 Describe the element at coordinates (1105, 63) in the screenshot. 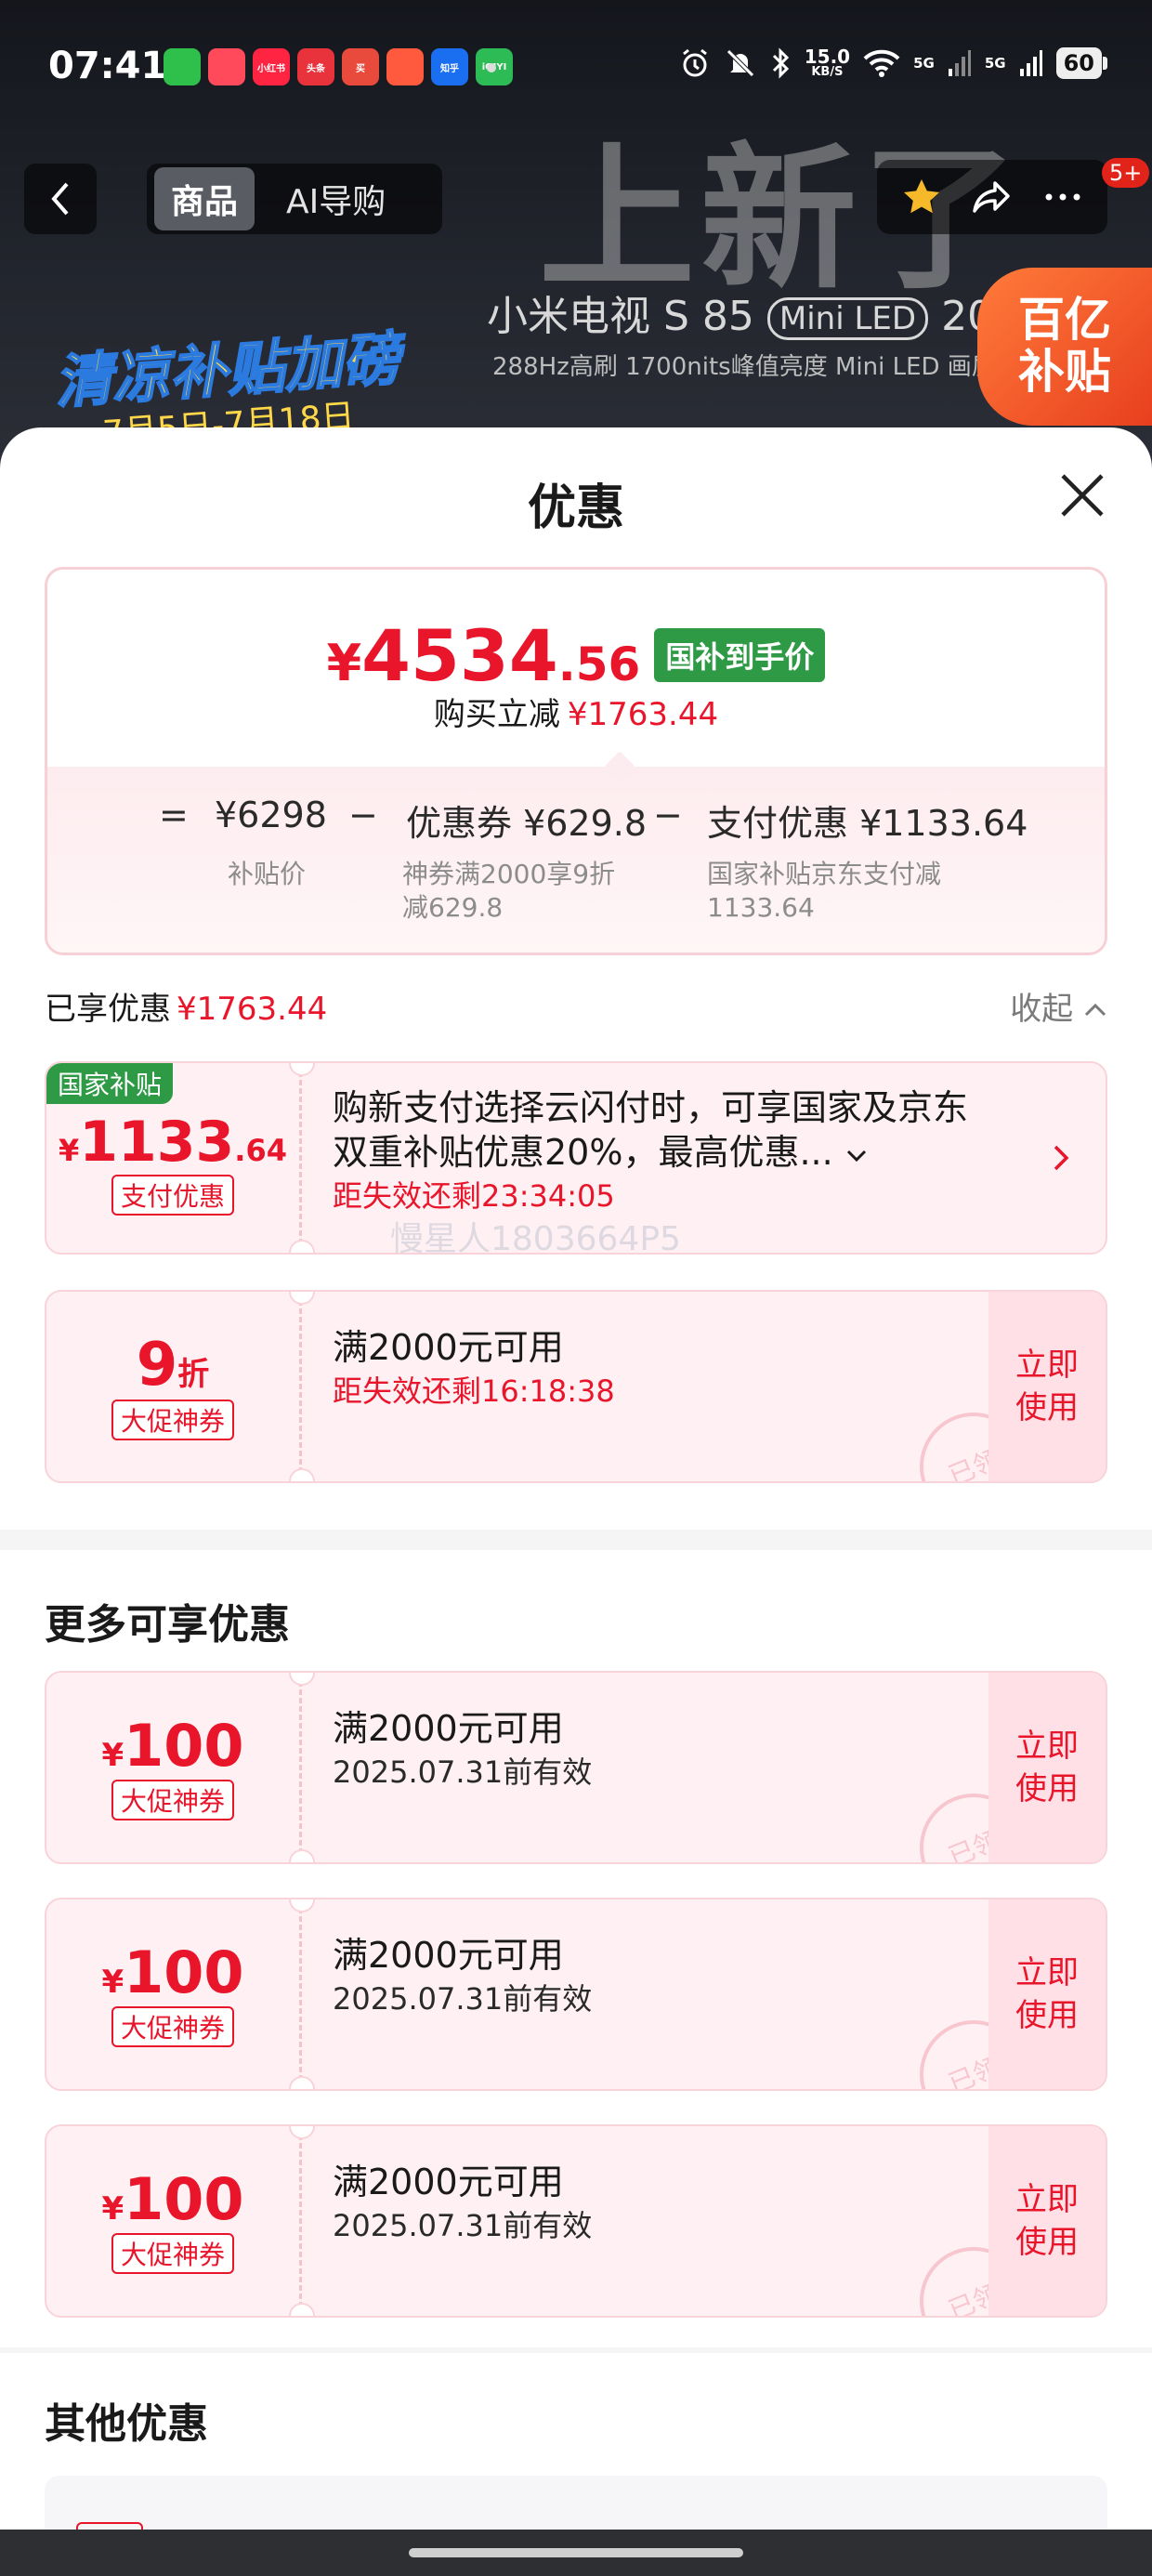

I see `battery-tip` at that location.